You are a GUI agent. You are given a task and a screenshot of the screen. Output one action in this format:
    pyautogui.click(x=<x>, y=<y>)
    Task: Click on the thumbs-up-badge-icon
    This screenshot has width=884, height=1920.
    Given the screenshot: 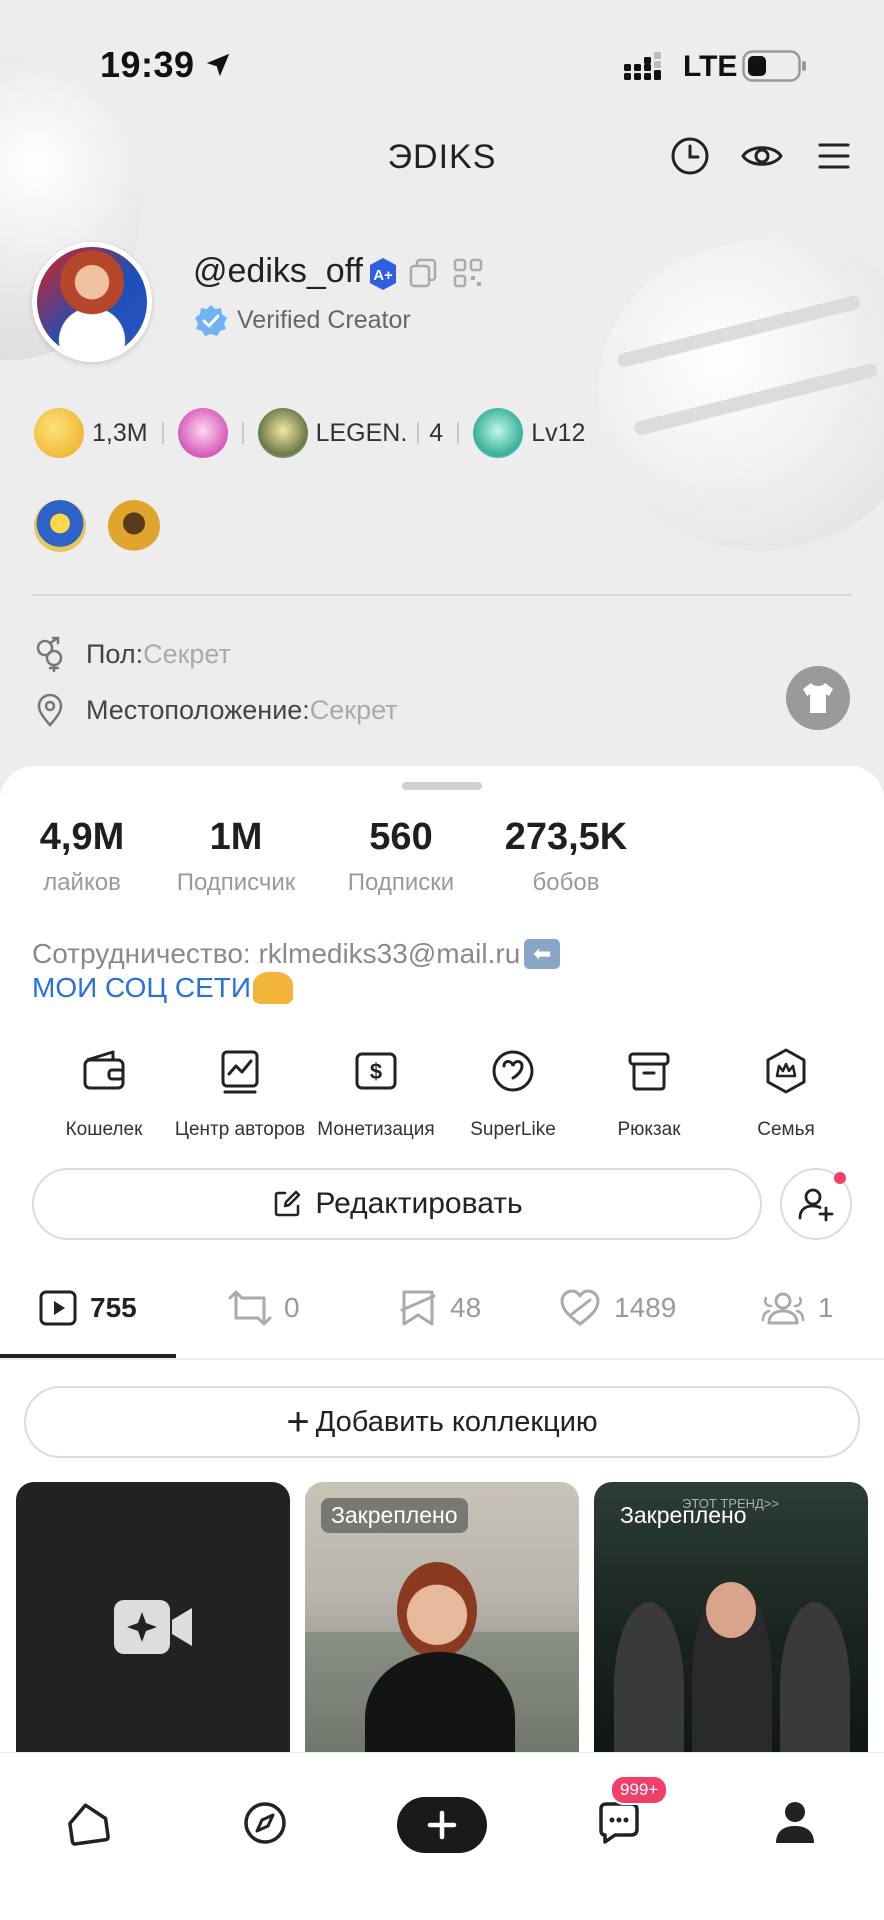 What is the action you would take?
    pyautogui.click(x=59, y=433)
    